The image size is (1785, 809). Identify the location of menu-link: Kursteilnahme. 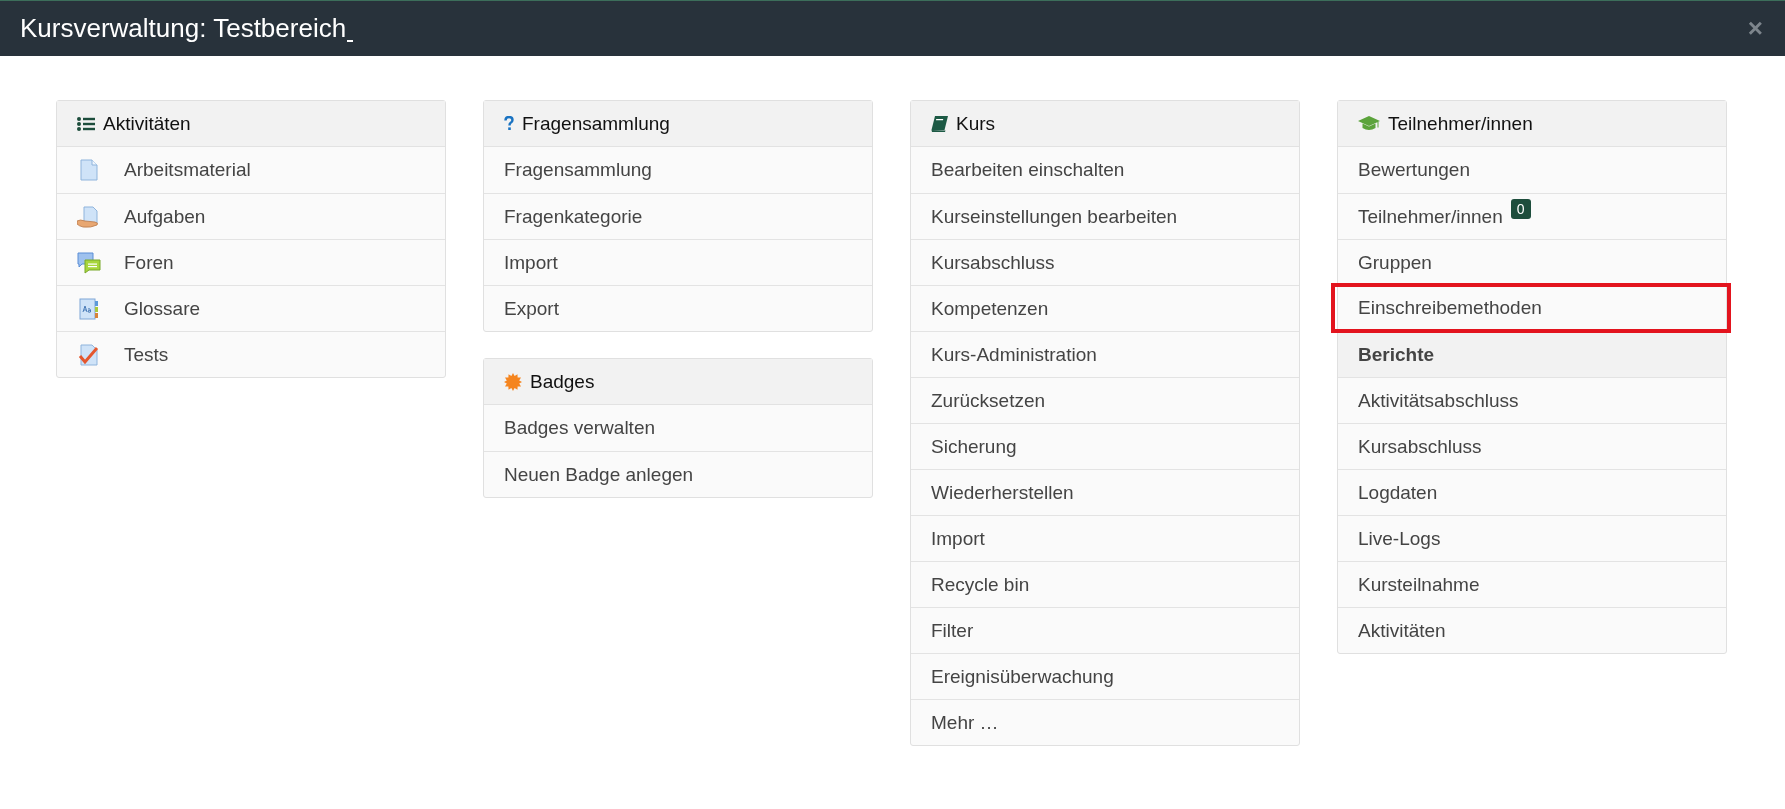
(1532, 584).